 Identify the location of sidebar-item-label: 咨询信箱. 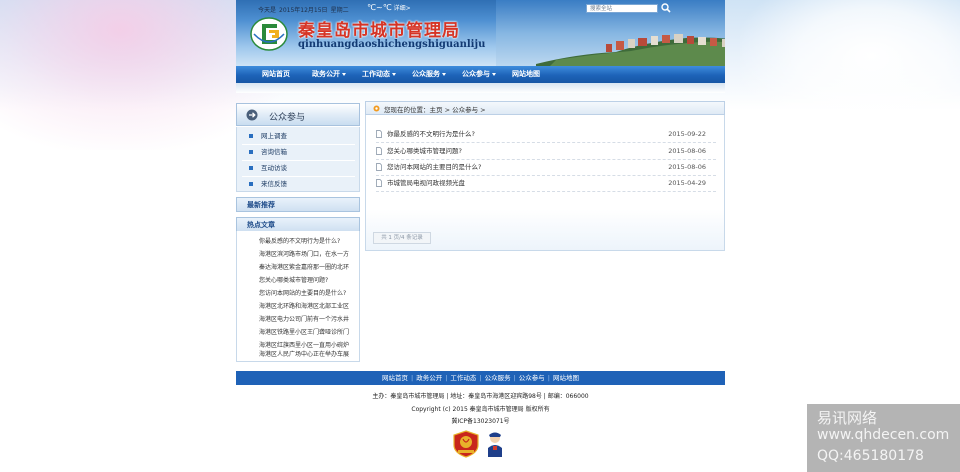
(274, 152).